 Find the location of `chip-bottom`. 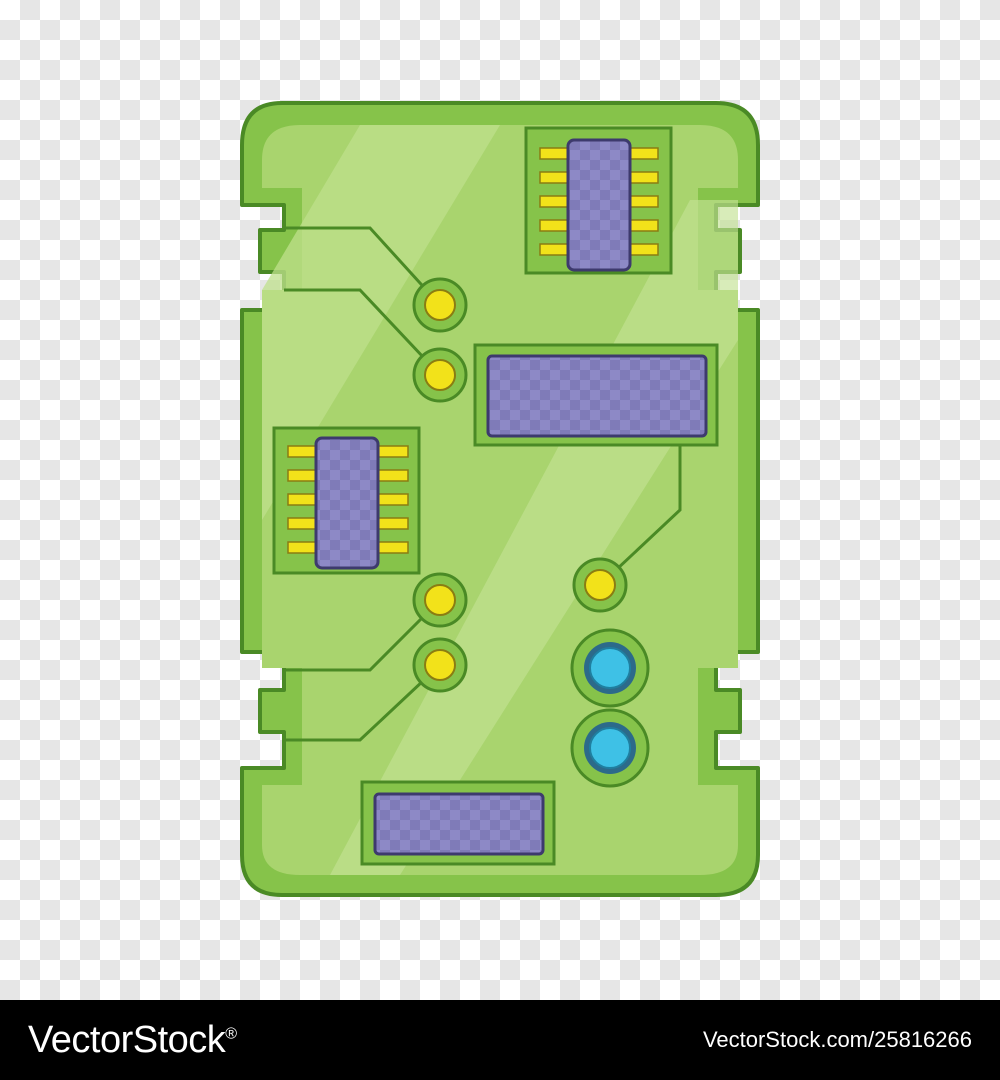

chip-bottom is located at coordinates (458, 823).